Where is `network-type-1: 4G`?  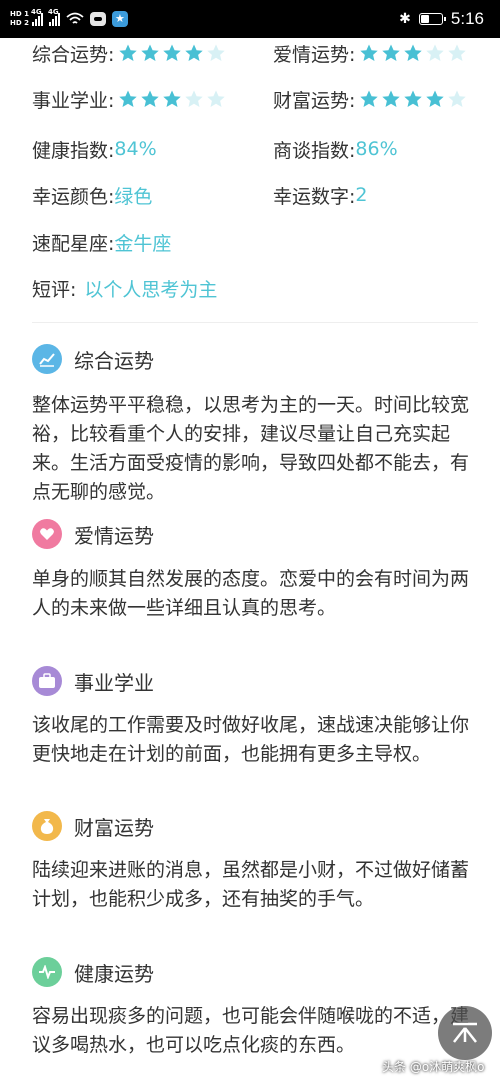
network-type-1: 4G is located at coordinates (36, 12).